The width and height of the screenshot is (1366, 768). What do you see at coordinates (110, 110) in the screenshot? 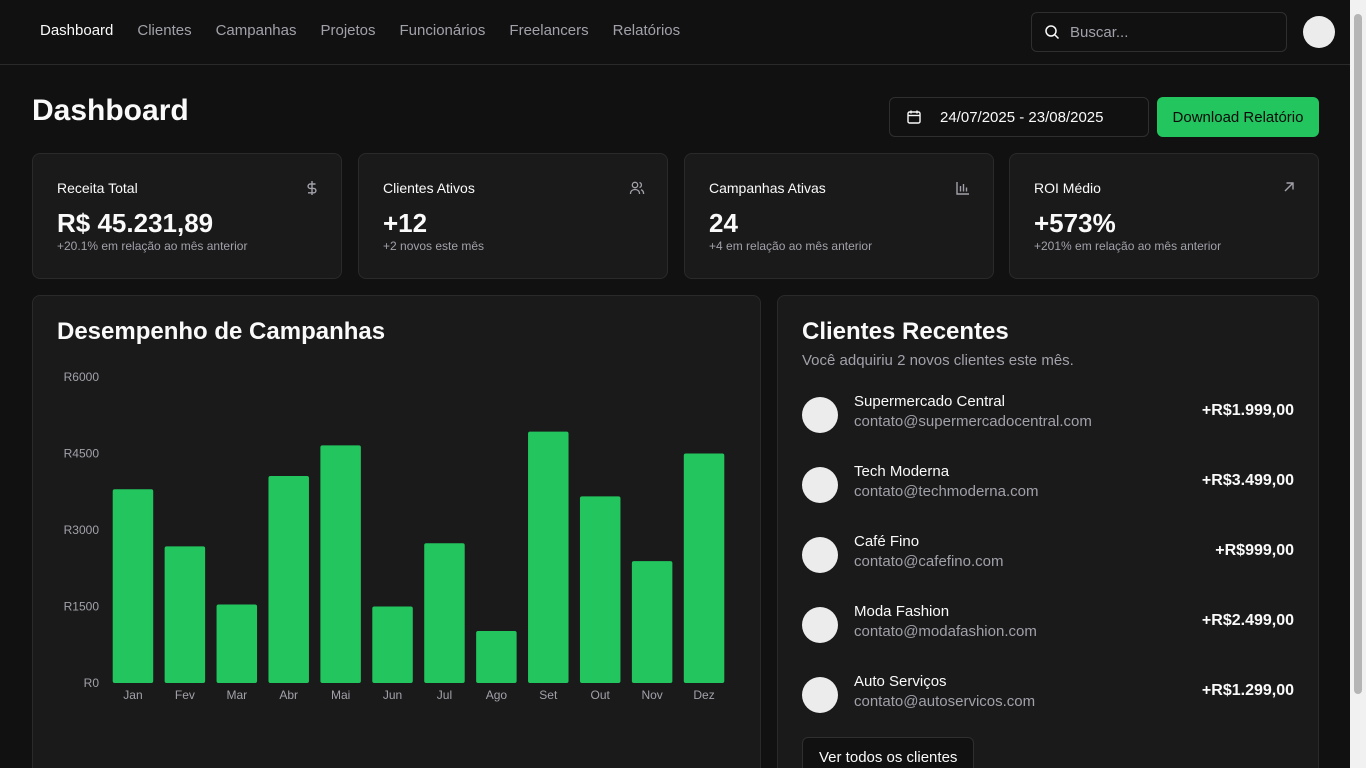
I see `page-title: Dashboard` at bounding box center [110, 110].